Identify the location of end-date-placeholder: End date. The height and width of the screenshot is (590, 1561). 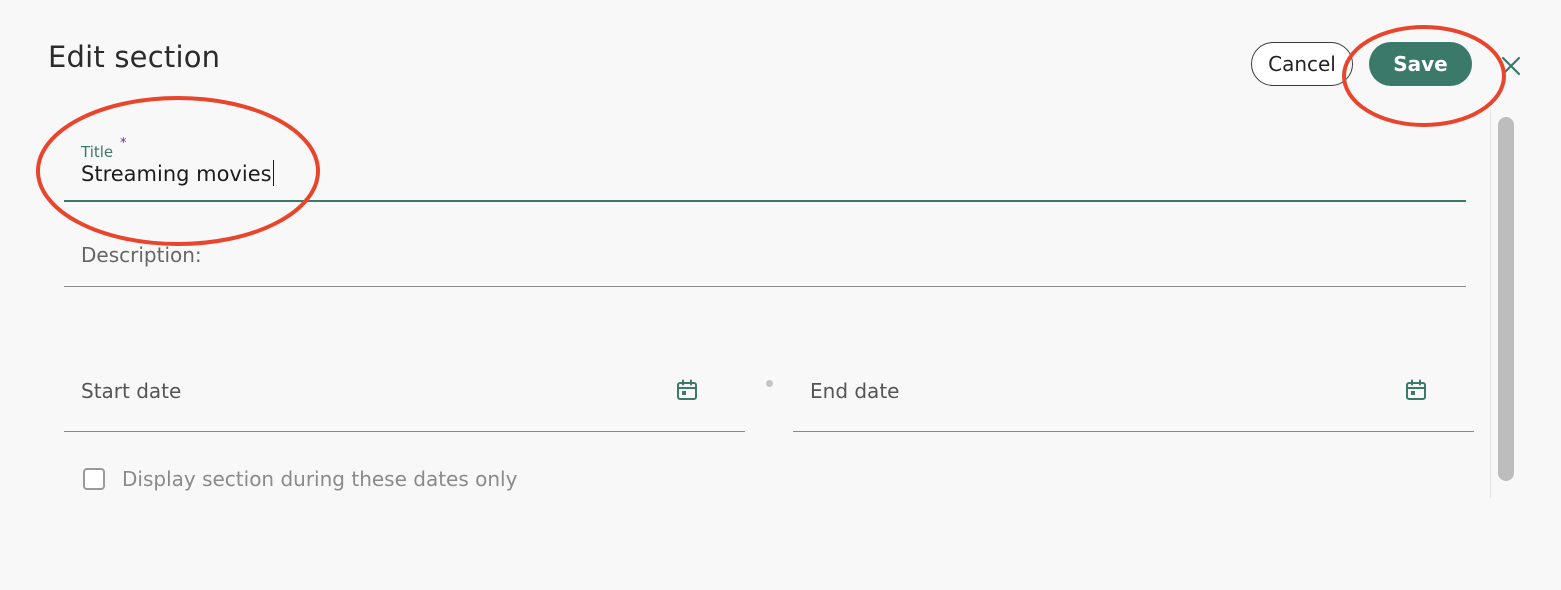
(855, 391).